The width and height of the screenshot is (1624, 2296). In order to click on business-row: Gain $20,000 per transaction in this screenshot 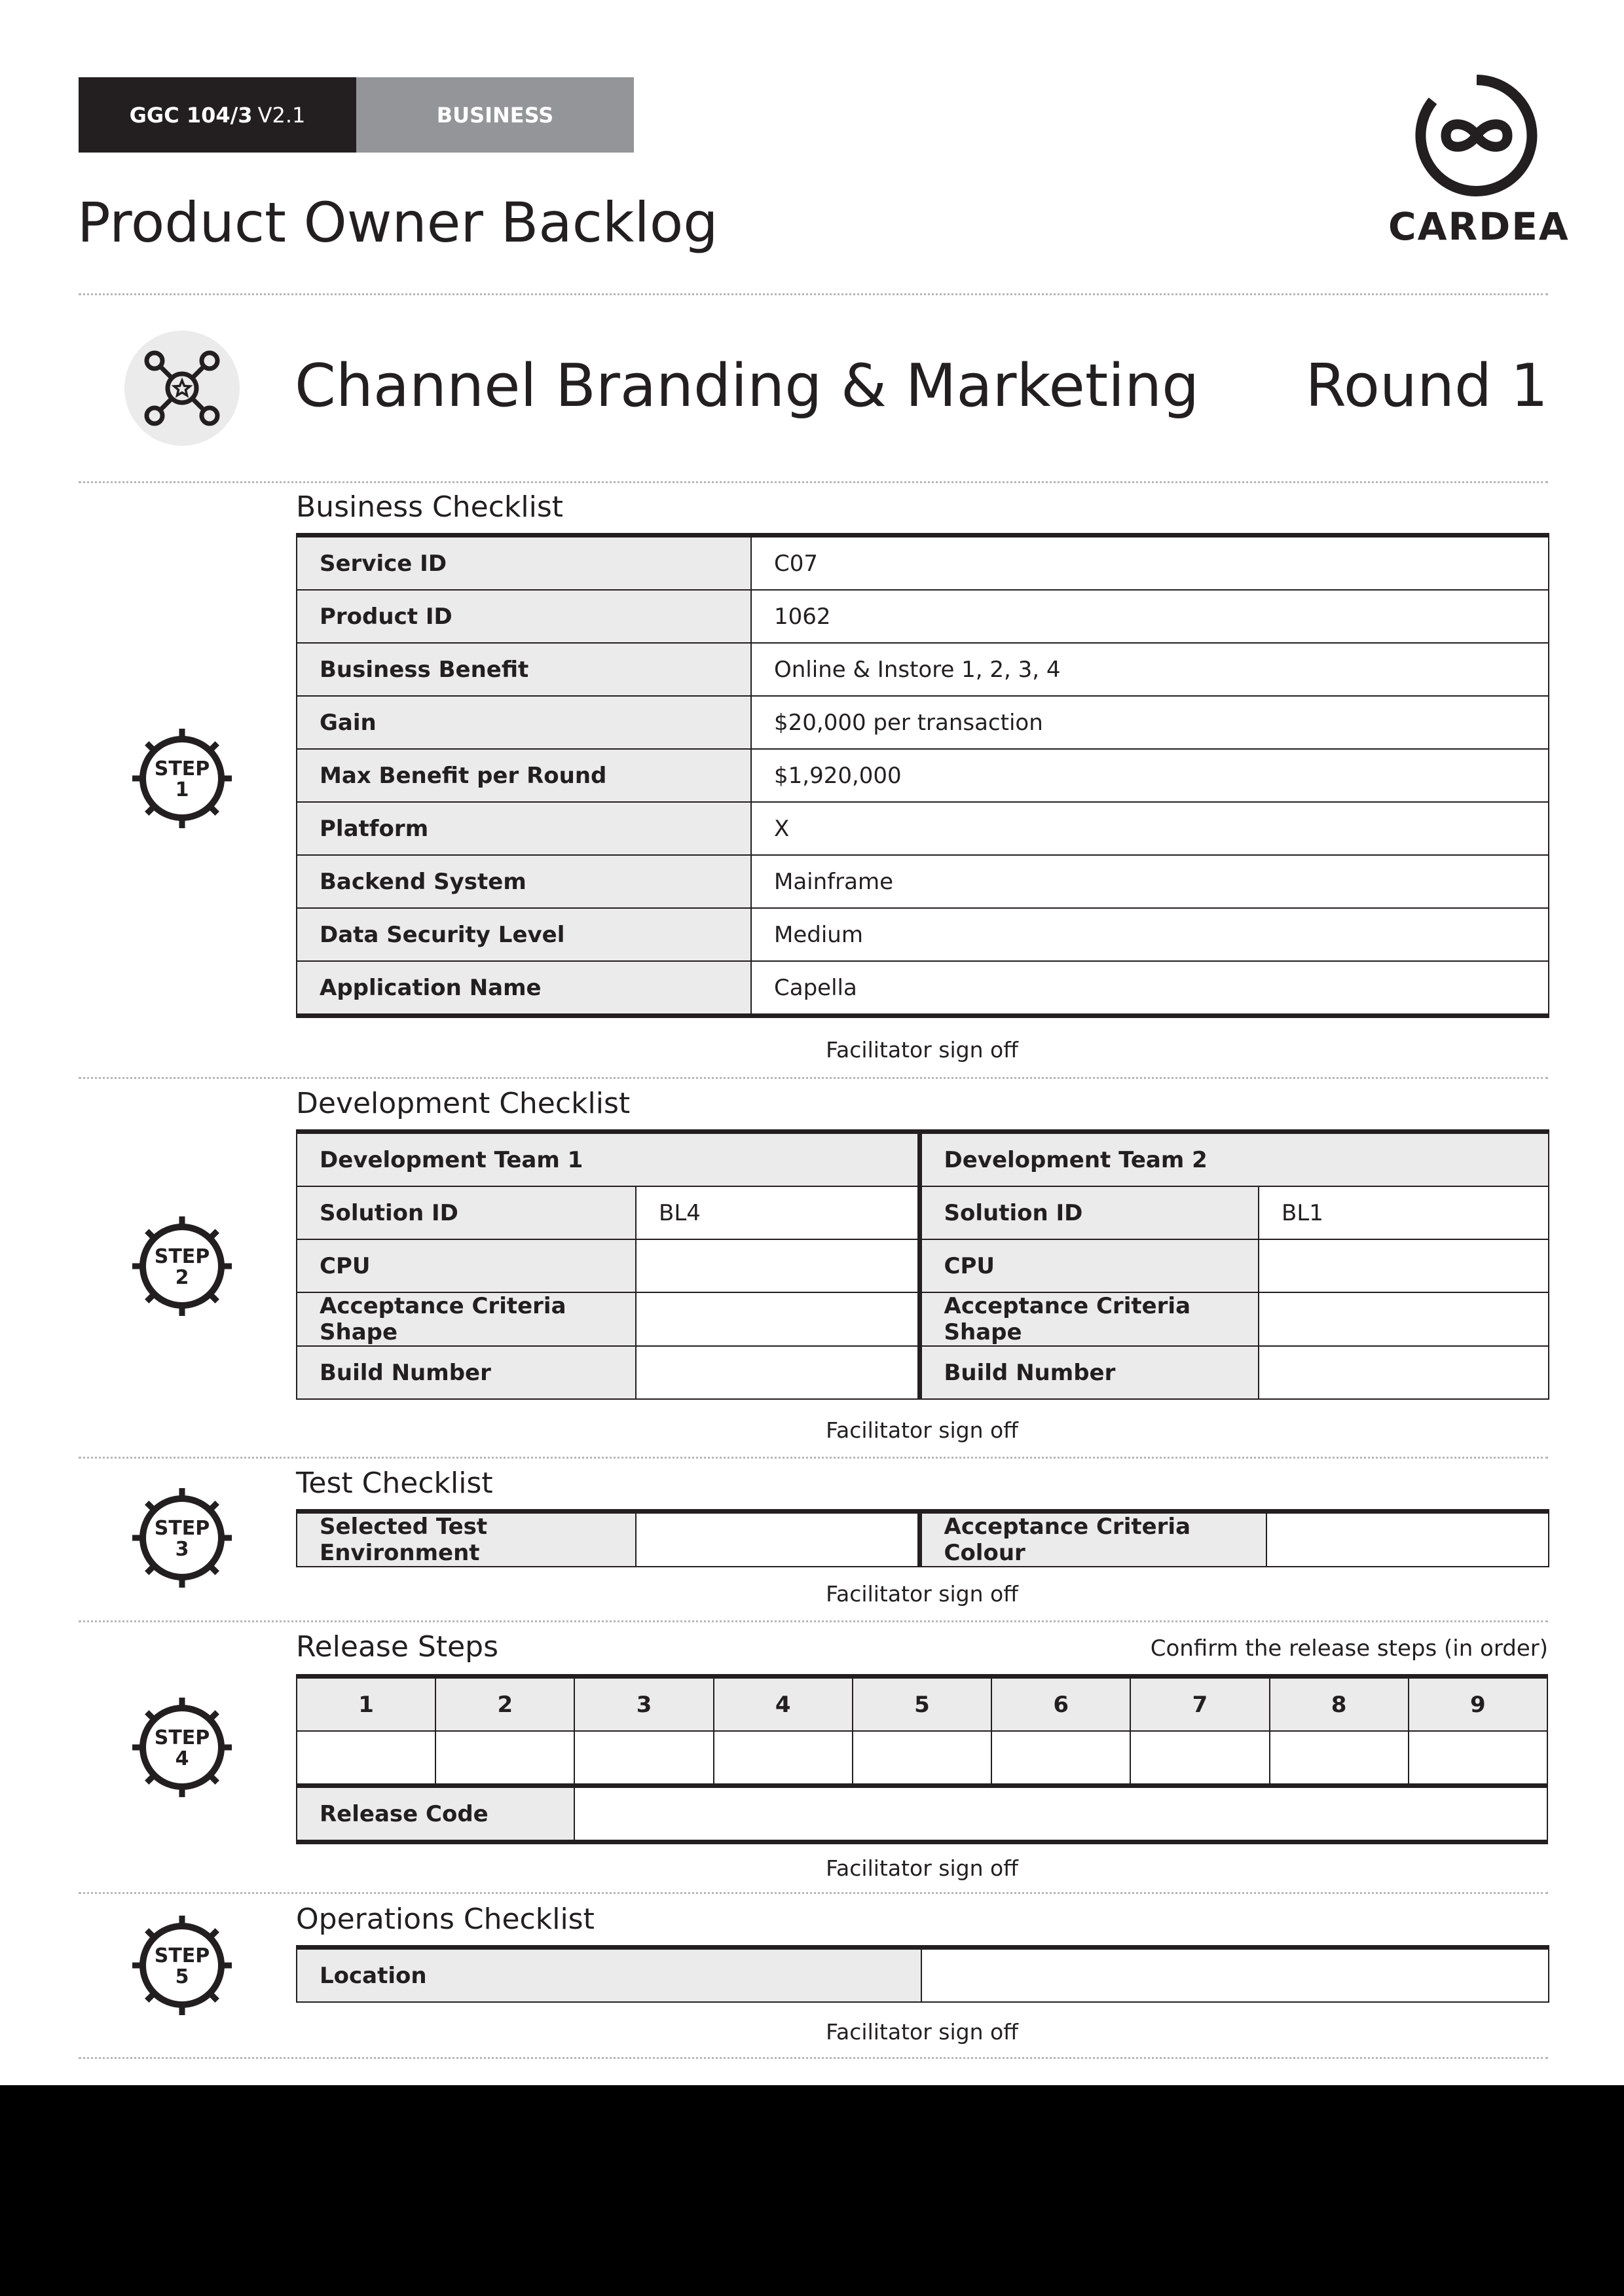, I will do `click(922, 722)`.